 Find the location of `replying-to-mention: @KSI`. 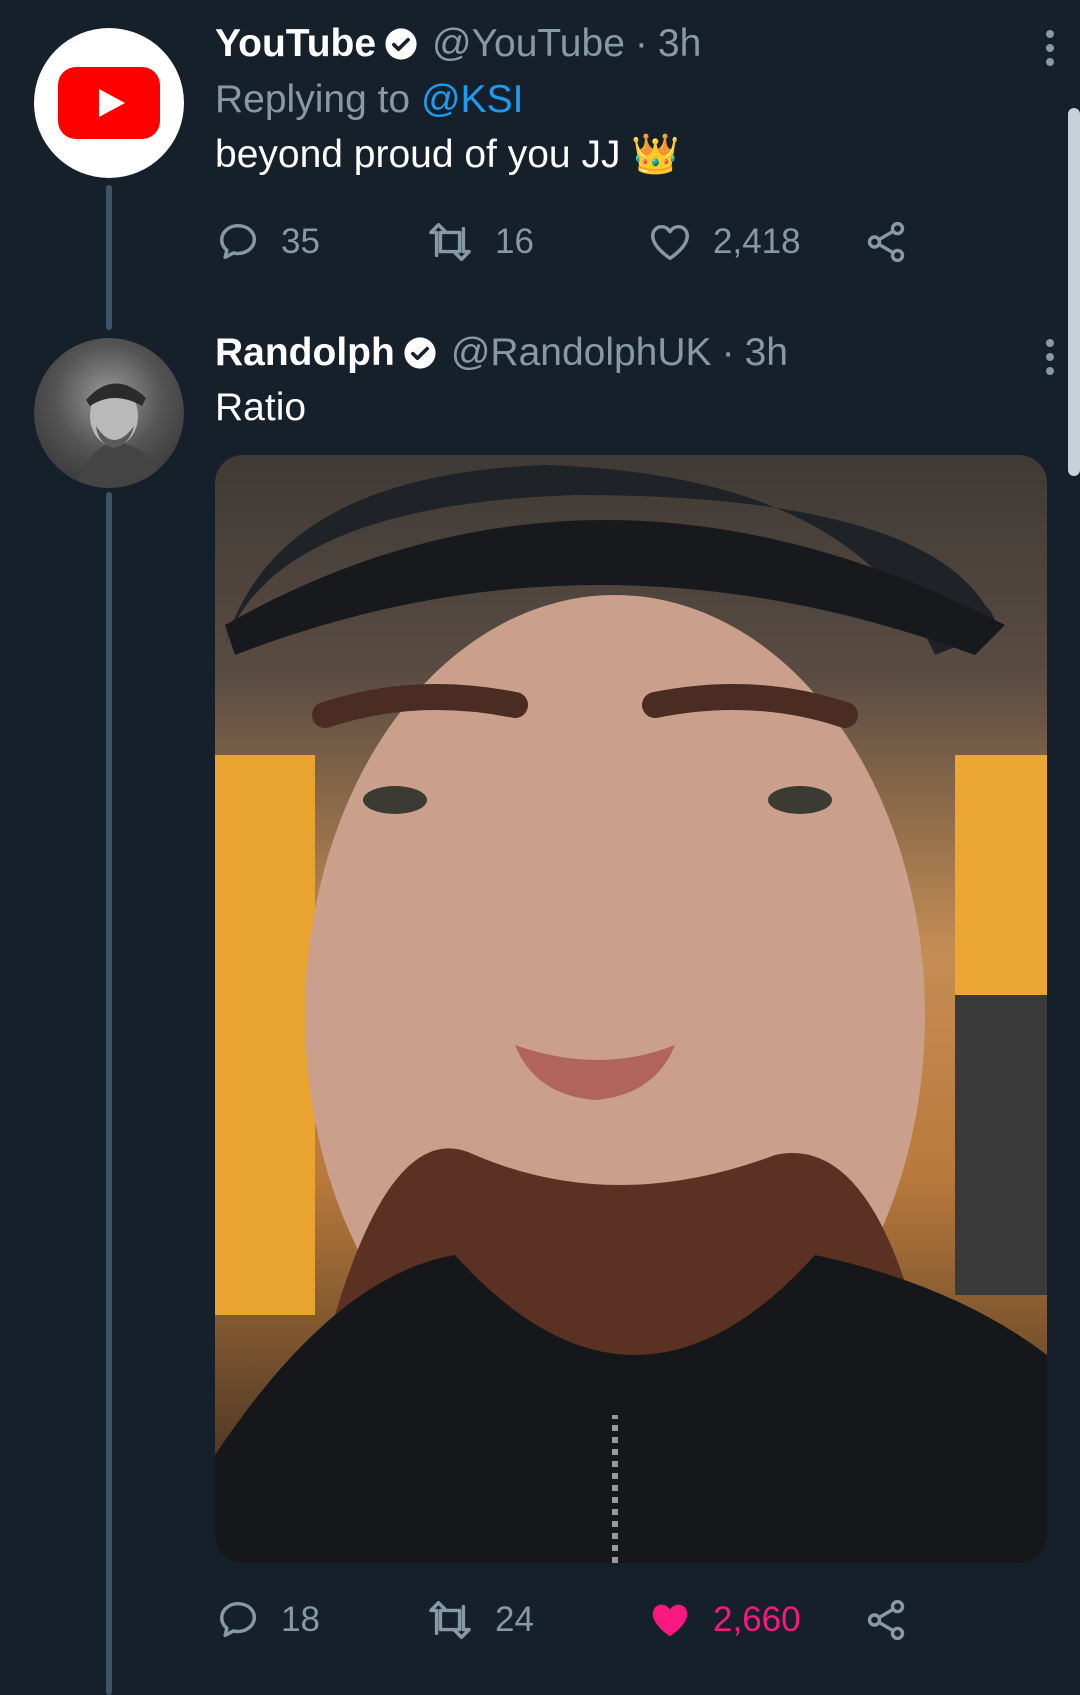

replying-to-mention: @KSI is located at coordinates (472, 99).